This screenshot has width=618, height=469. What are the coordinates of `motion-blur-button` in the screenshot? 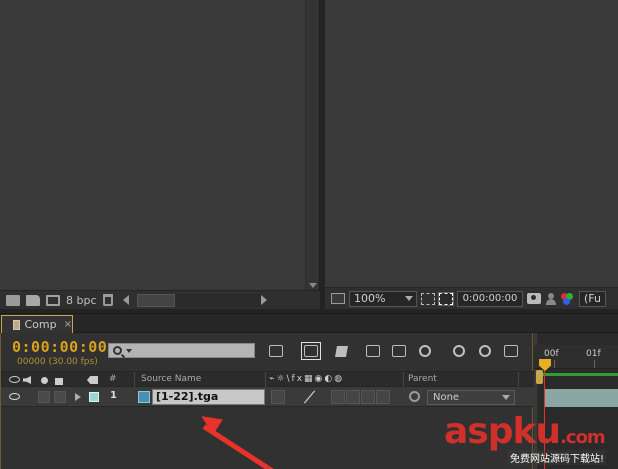 It's located at (399, 351).